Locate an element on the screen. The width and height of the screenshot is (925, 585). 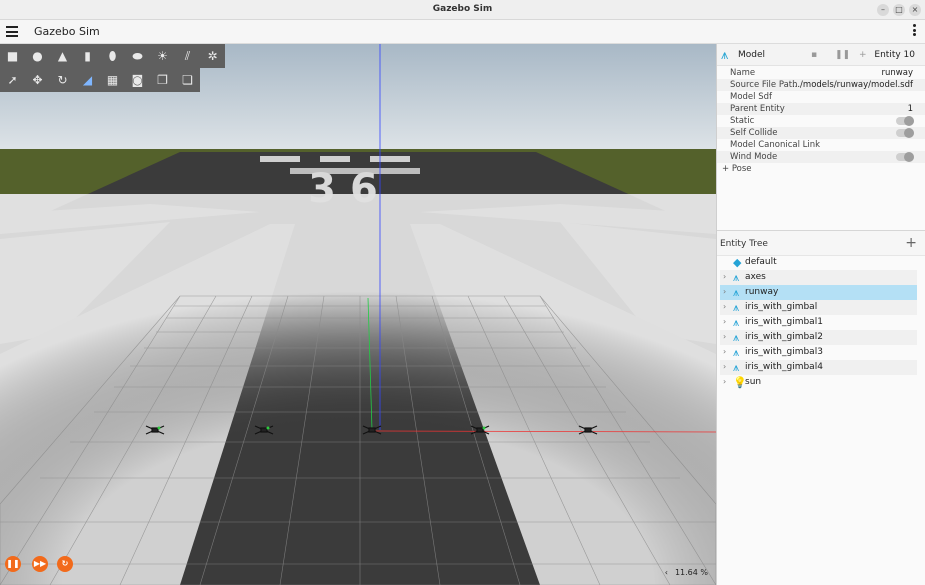
entity-tree-label: Entity Tree is located at coordinates (744, 244).